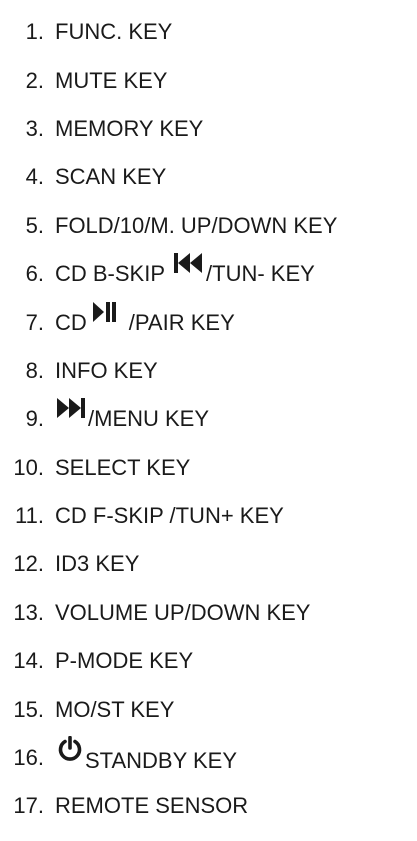 The image size is (417, 841). Describe the element at coordinates (208, 468) in the screenshot. I see `list-item: 10. SELECT KEY` at that location.